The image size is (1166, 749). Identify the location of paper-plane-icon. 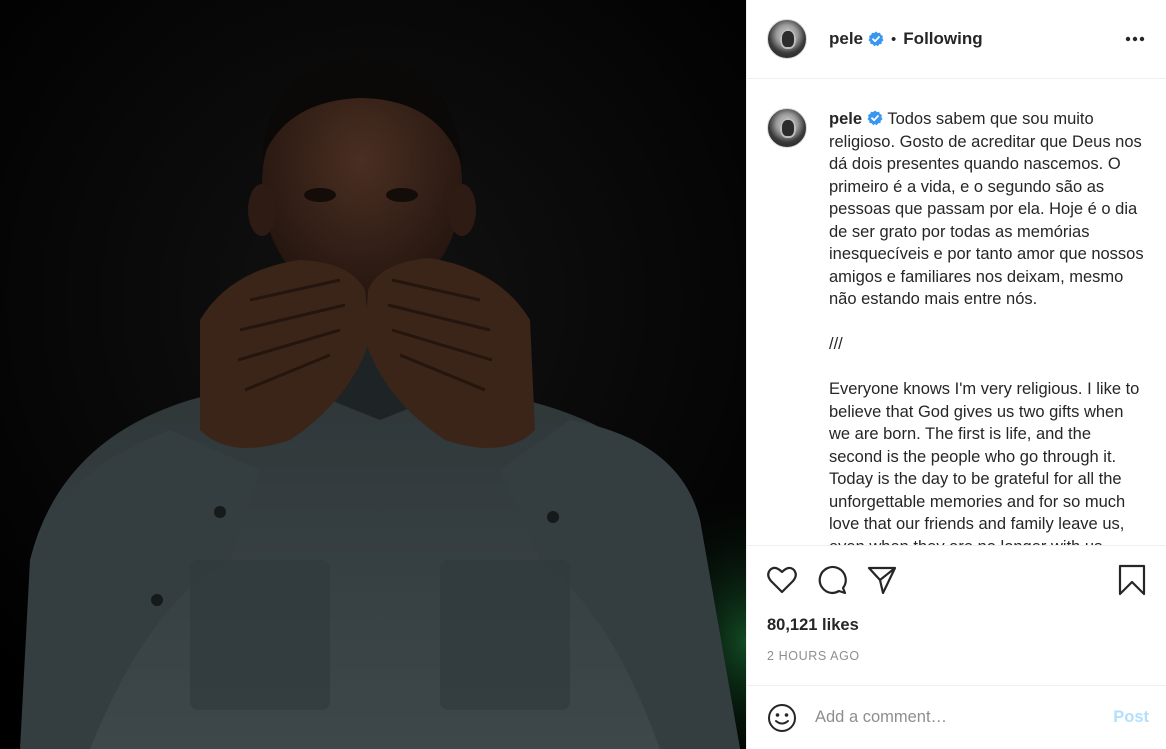
(882, 580).